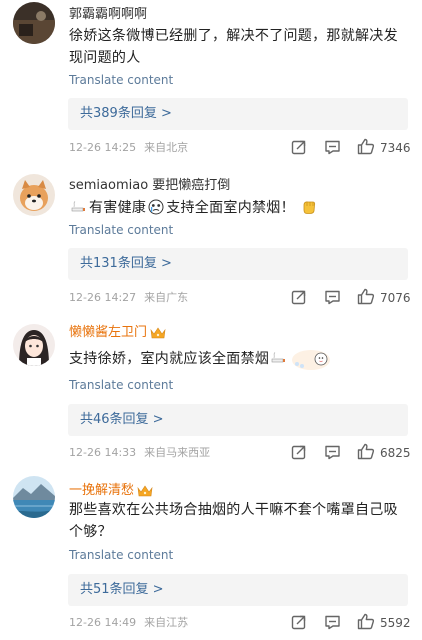 The image size is (422, 640). I want to click on location: 来自广东, so click(166, 297).